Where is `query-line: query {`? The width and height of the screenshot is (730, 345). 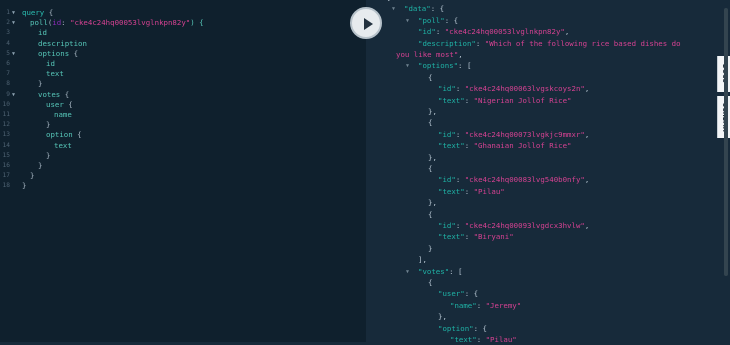
query-line: query { is located at coordinates (37, 13).